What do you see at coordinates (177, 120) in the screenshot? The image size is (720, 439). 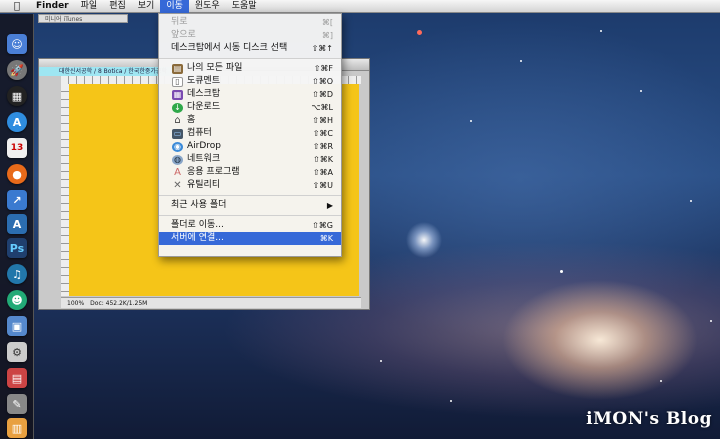 I see `home-icon: ⌂` at bounding box center [177, 120].